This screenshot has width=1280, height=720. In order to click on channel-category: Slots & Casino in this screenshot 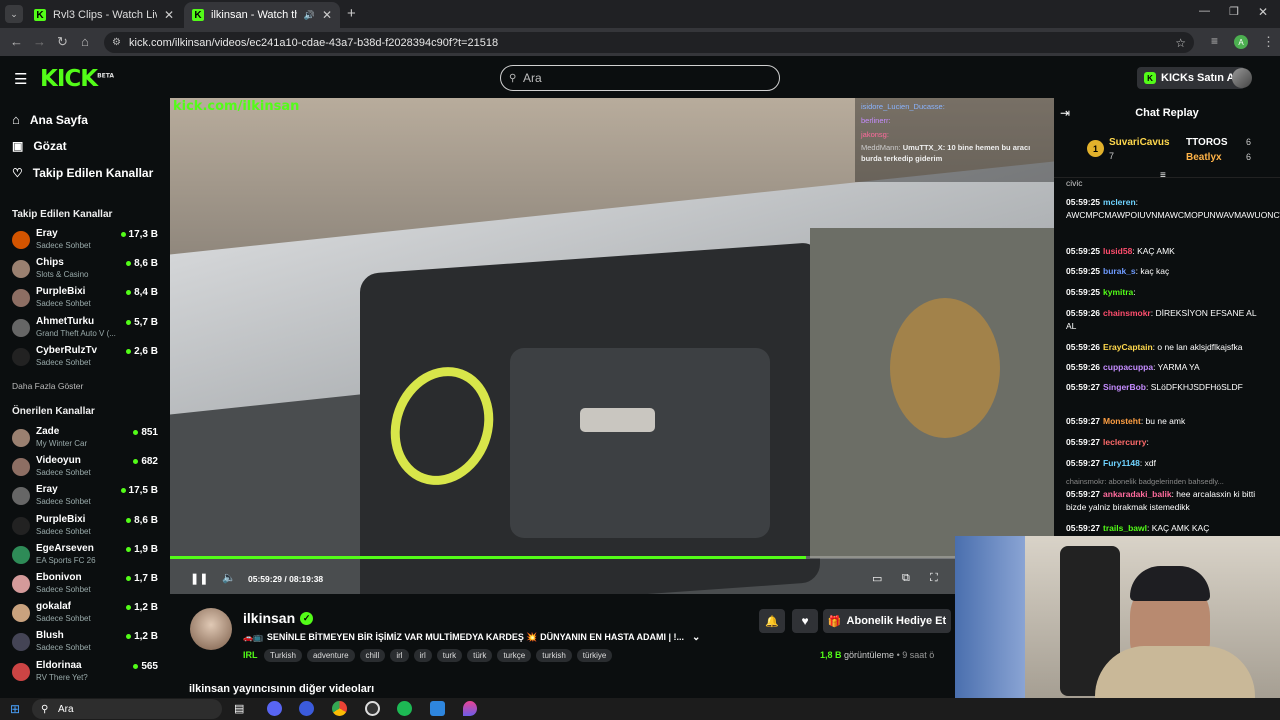, I will do `click(62, 275)`.